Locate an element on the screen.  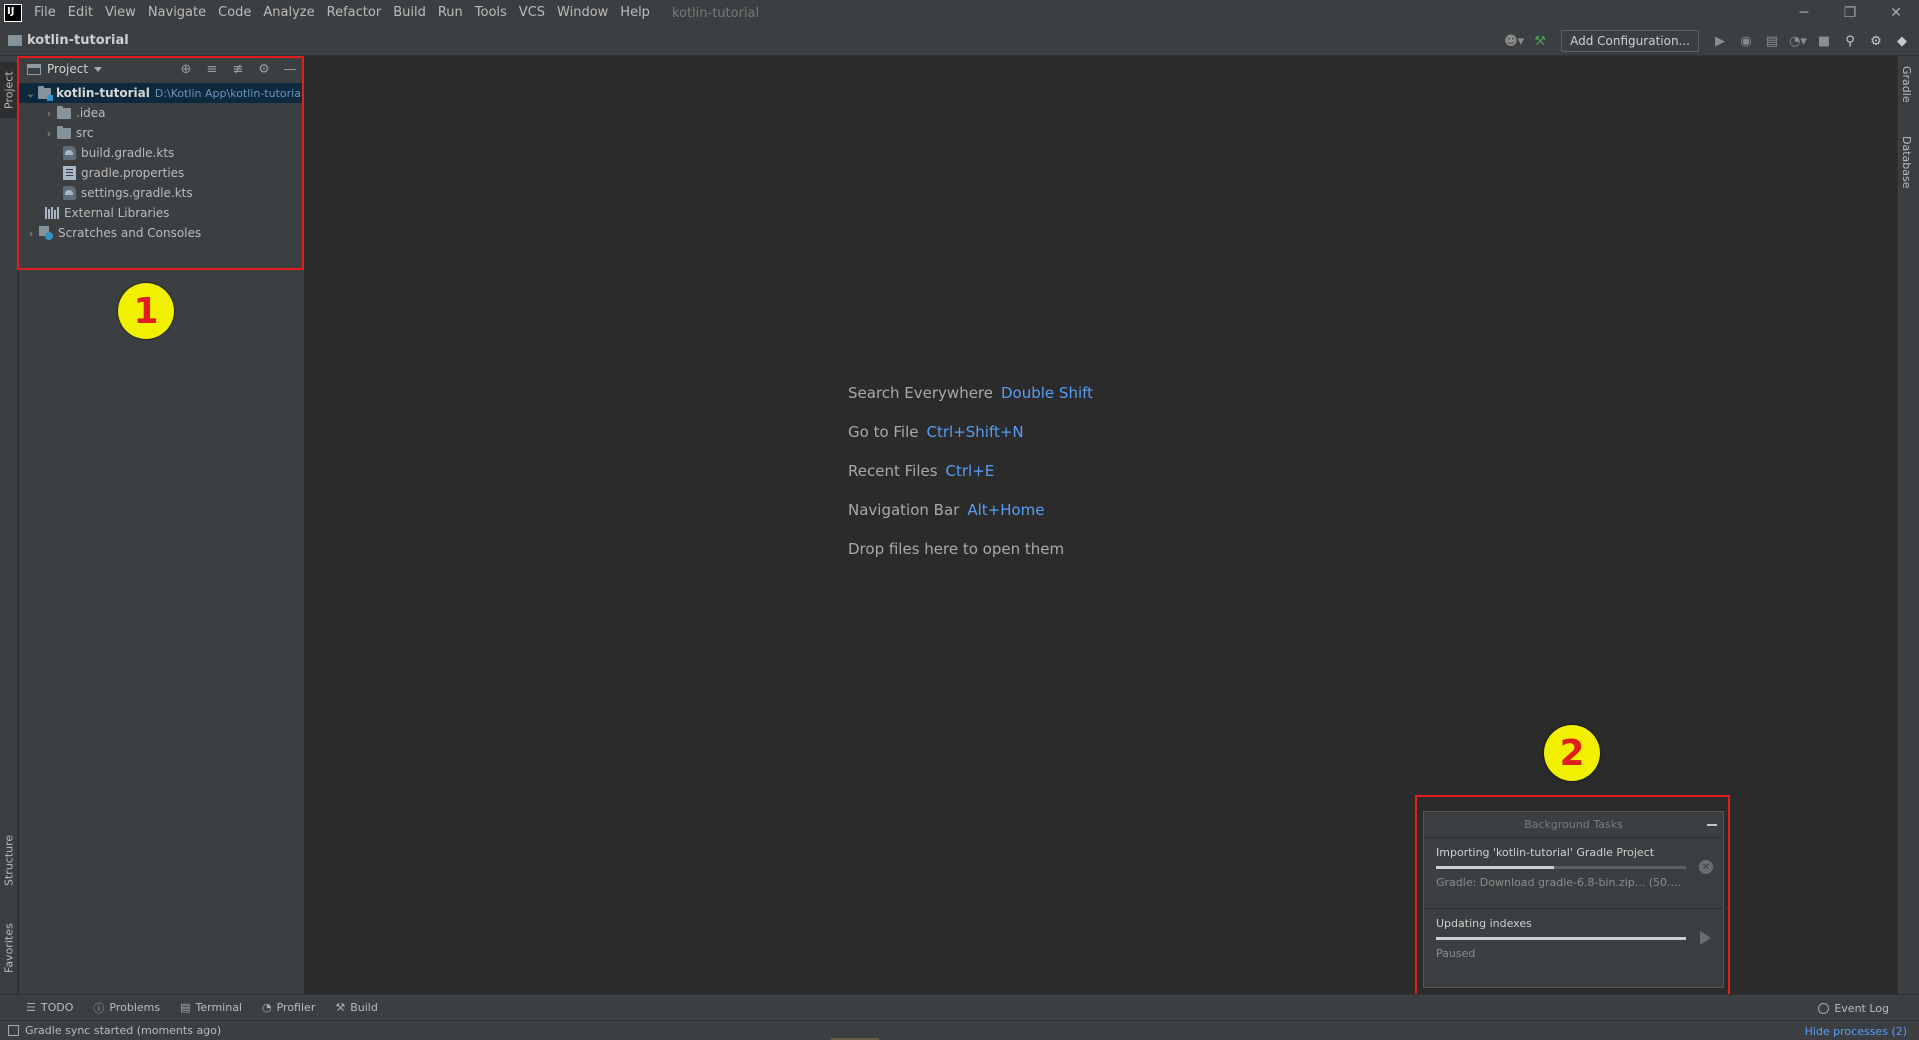
tool-tab-todo: ☰ TODO is located at coordinates (49, 1007).